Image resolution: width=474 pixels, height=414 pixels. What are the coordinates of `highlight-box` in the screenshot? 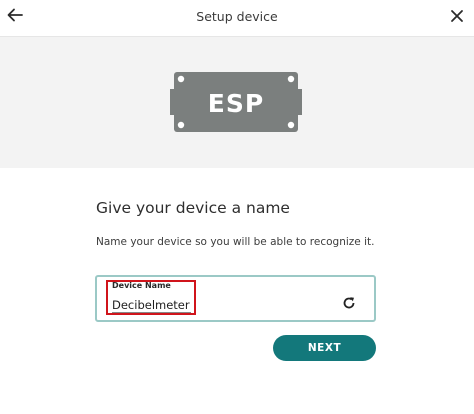 It's located at (151, 297).